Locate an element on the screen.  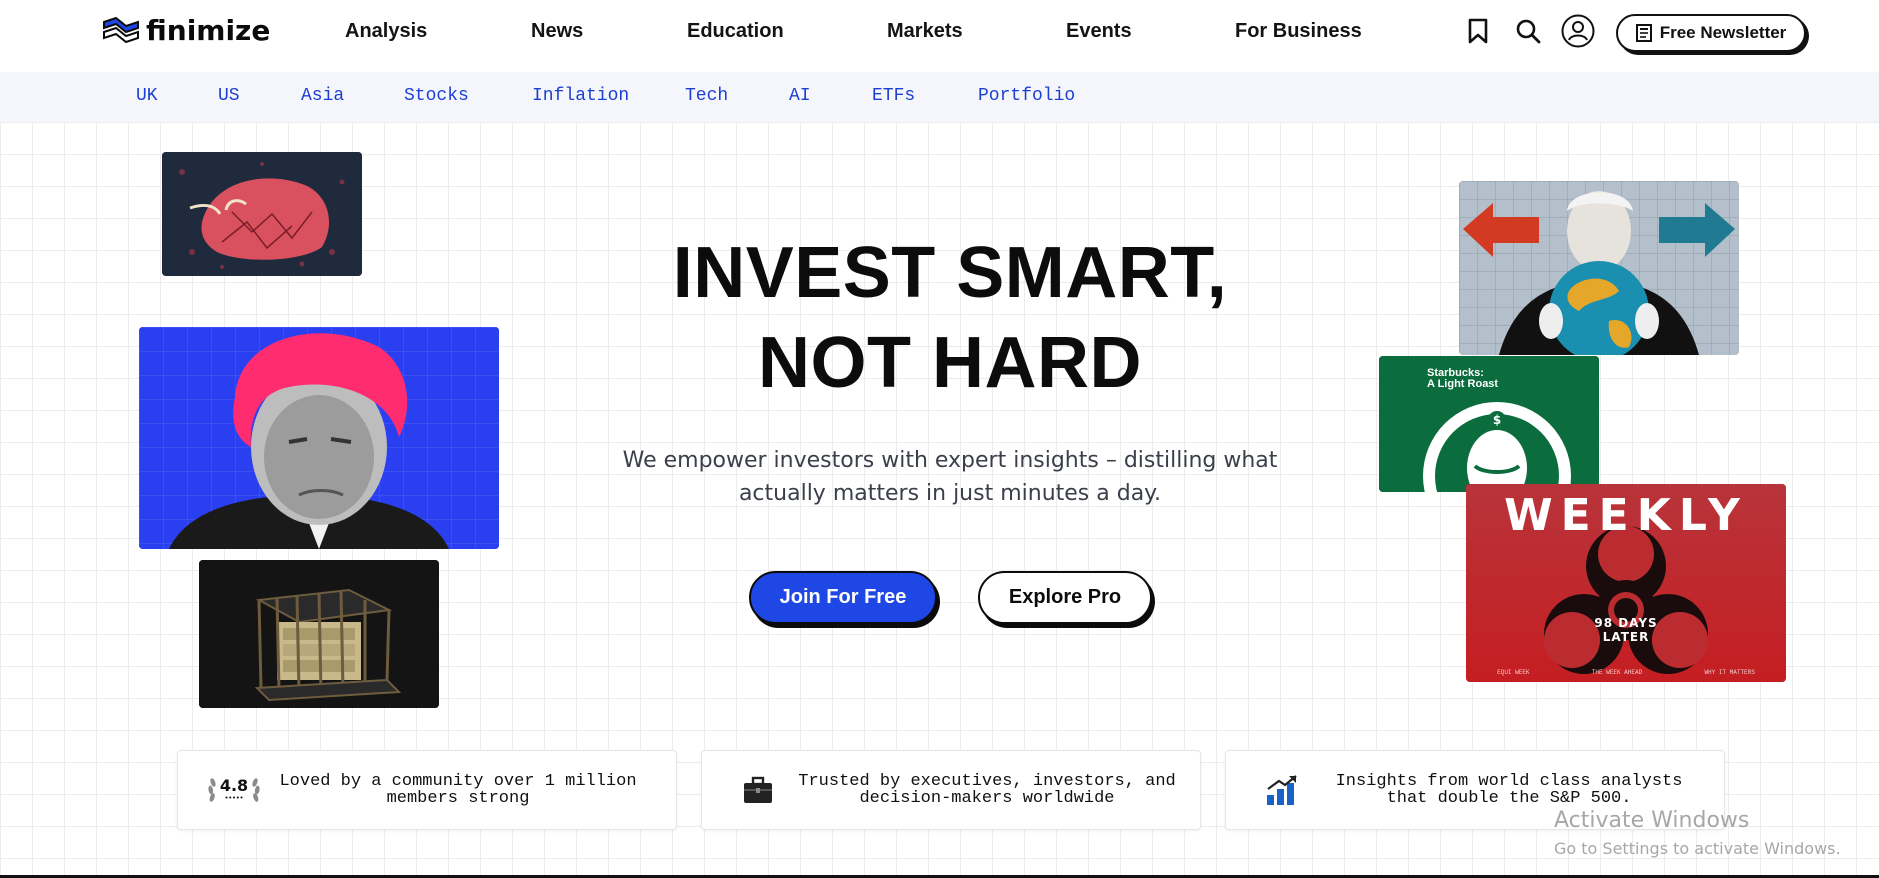
subnav-ai: AI is located at coordinates (800, 96).